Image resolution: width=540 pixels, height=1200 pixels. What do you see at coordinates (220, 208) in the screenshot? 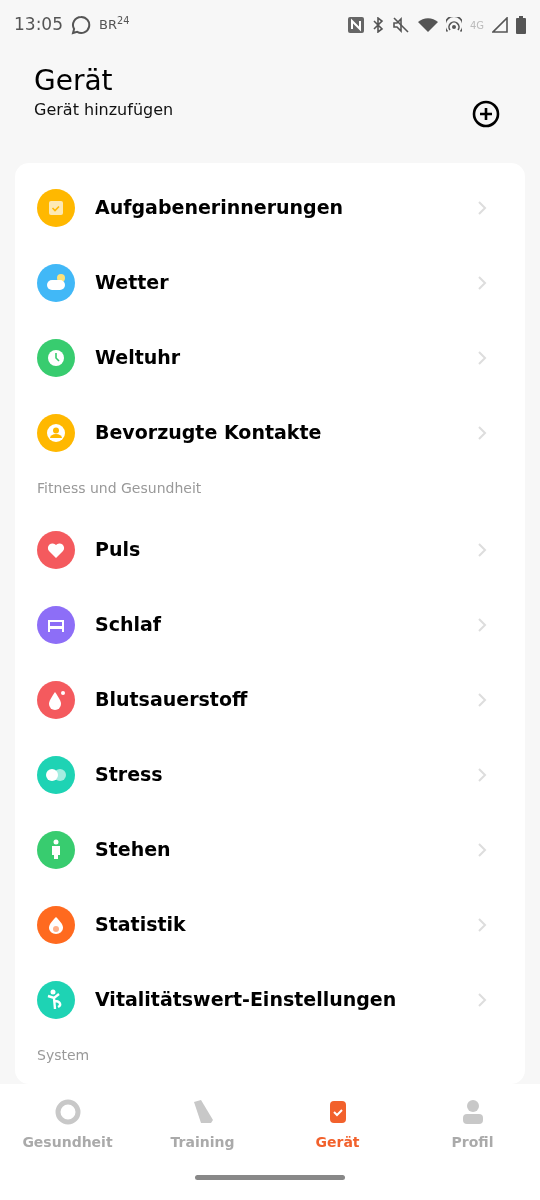
I see `row-label: Aufgabenerinnerungen` at bounding box center [220, 208].